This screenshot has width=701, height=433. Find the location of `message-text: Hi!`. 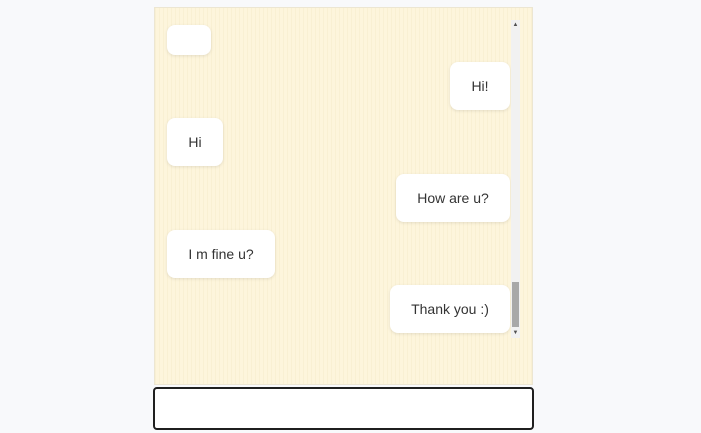

message-text: Hi! is located at coordinates (480, 86).